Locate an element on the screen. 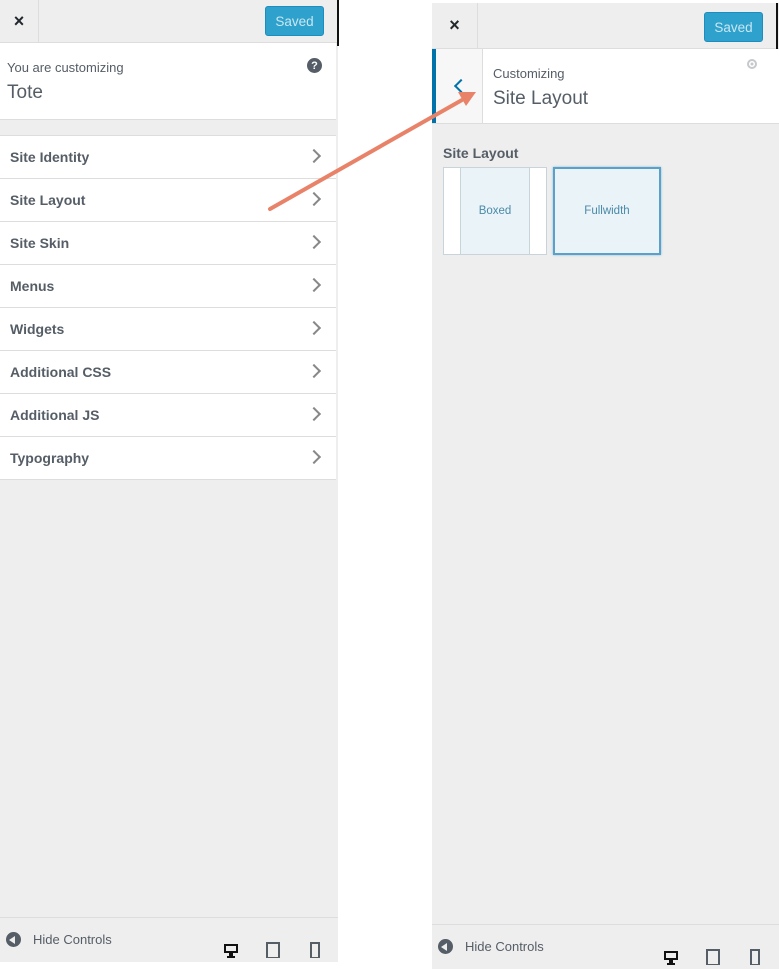 The image size is (779, 969). section-item-additional-css: Additional CSS is located at coordinates (168, 372).